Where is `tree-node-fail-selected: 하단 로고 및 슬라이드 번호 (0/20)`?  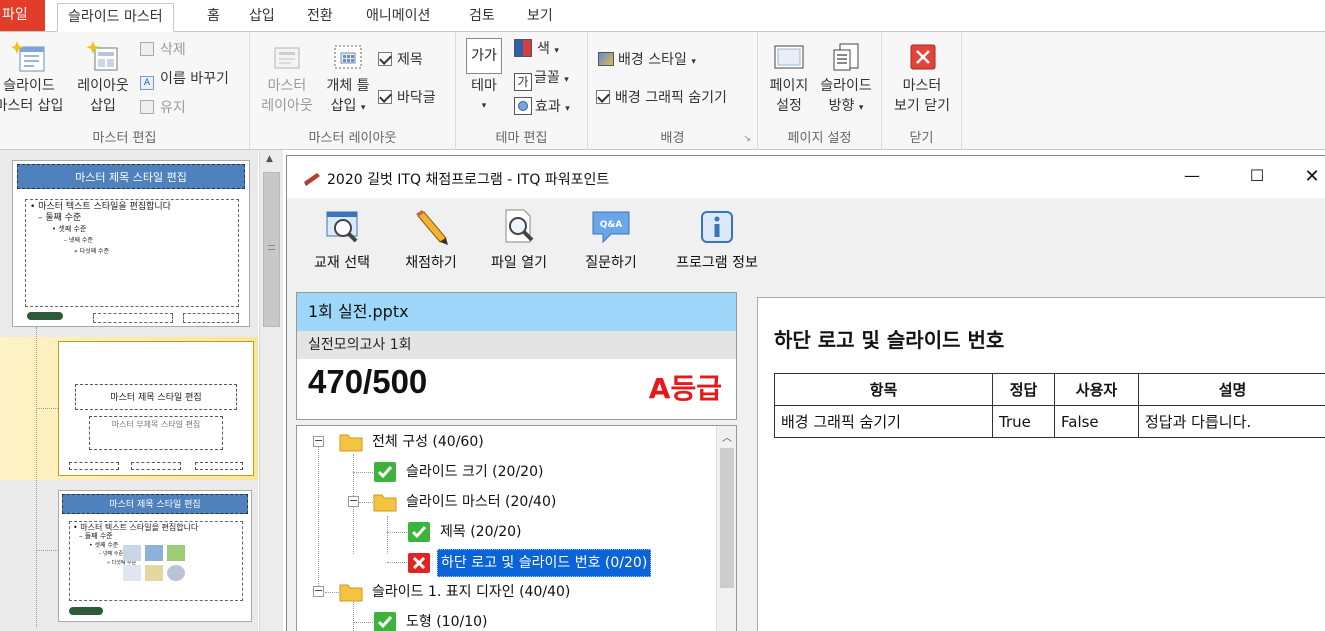 tree-node-fail-selected: 하단 로고 및 슬라이드 번호 (0/20) is located at coordinates (529, 563).